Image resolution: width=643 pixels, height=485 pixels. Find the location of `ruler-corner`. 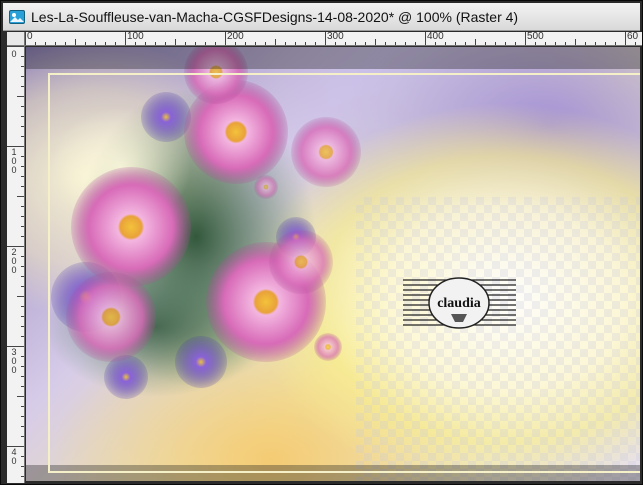

ruler-corner is located at coordinates (16, 39).